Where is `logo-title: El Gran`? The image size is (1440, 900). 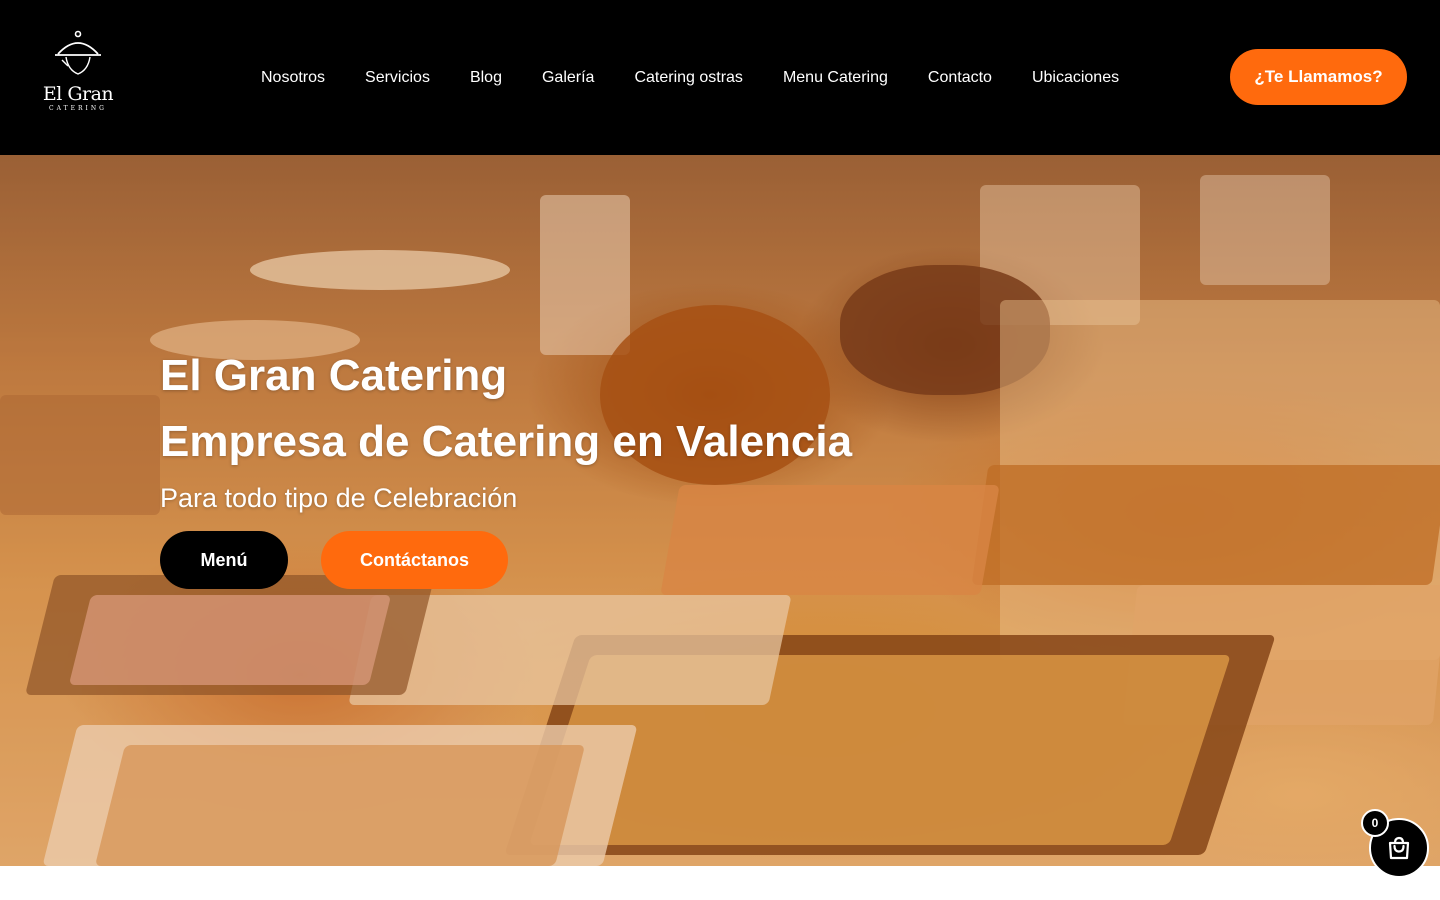
logo-title: El Gran is located at coordinates (78, 94).